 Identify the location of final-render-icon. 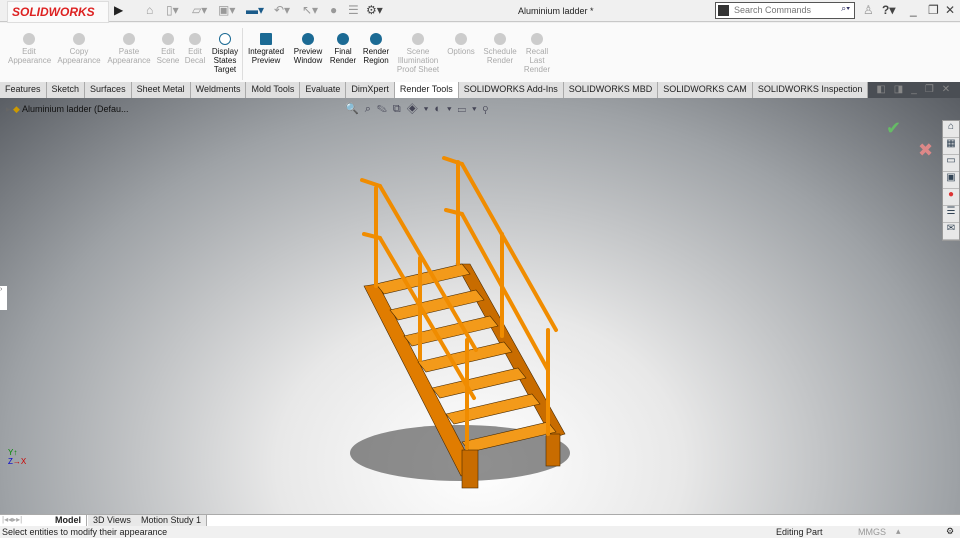
(343, 39).